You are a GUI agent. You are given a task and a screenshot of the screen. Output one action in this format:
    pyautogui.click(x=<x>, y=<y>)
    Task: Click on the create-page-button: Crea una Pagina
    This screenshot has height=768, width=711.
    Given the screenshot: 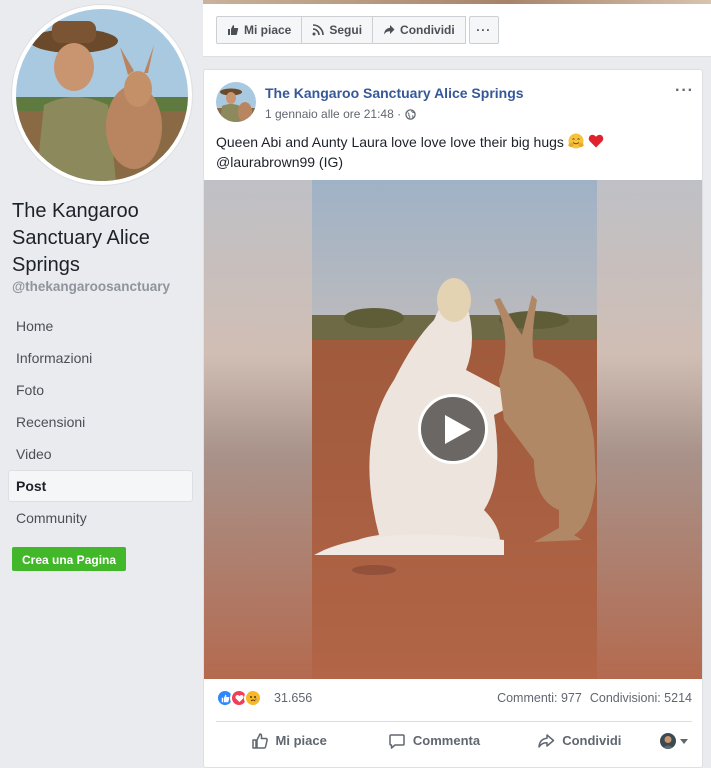 What is the action you would take?
    pyautogui.click(x=69, y=559)
    